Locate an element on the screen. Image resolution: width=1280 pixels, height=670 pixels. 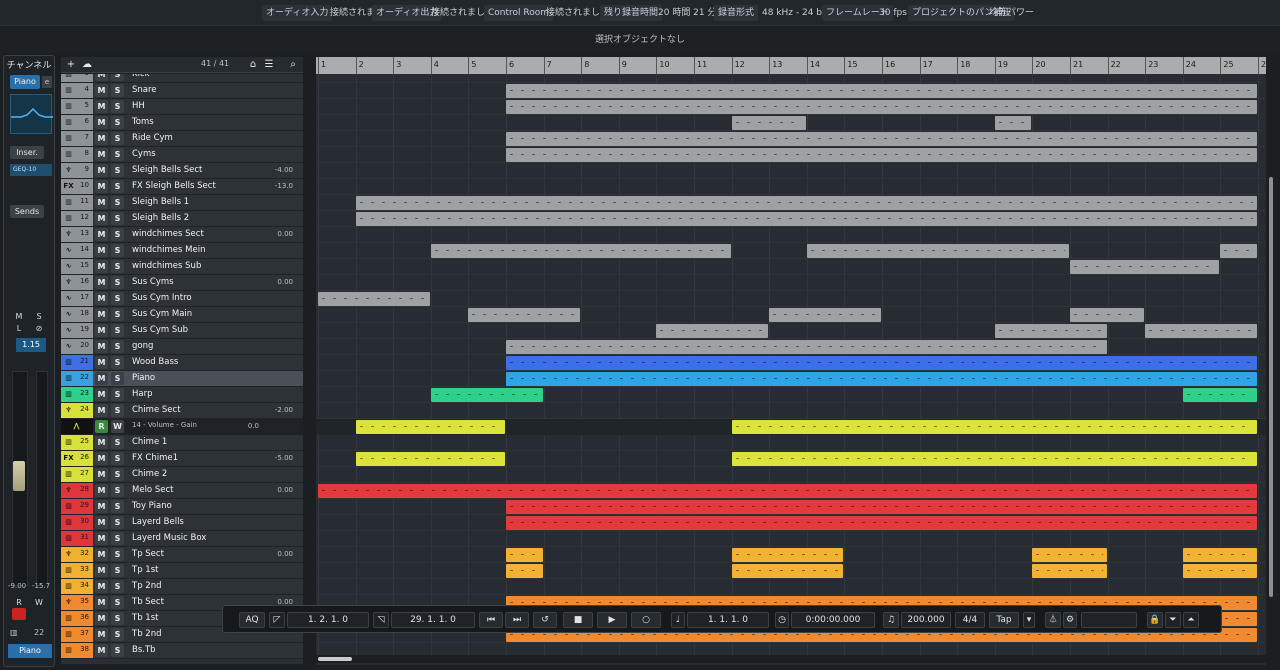
inspector-listen-button: L is located at coordinates (19, 329).